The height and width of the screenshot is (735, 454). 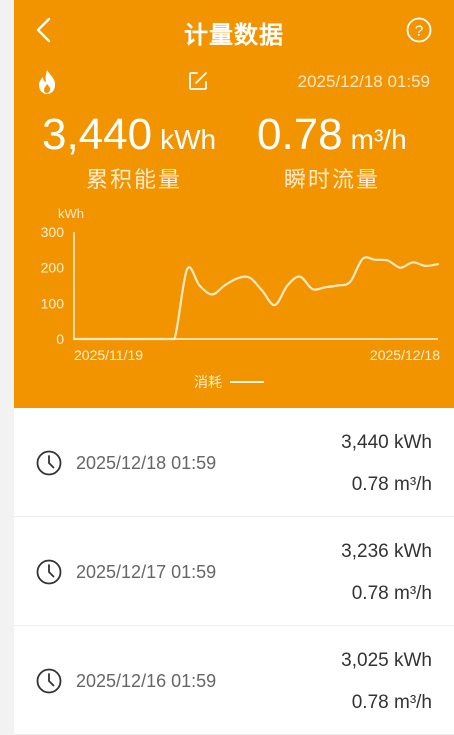 I want to click on energy-total: 3,440 kWh, so click(x=129, y=135).